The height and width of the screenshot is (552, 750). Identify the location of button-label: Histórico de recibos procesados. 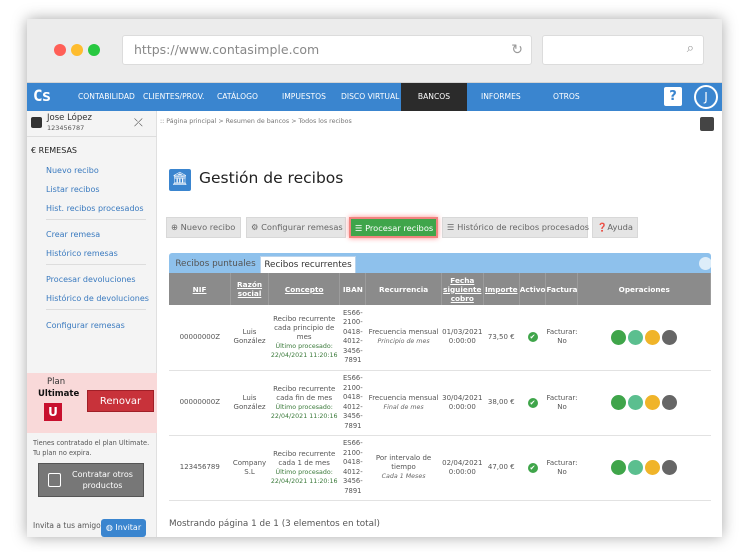
(523, 227).